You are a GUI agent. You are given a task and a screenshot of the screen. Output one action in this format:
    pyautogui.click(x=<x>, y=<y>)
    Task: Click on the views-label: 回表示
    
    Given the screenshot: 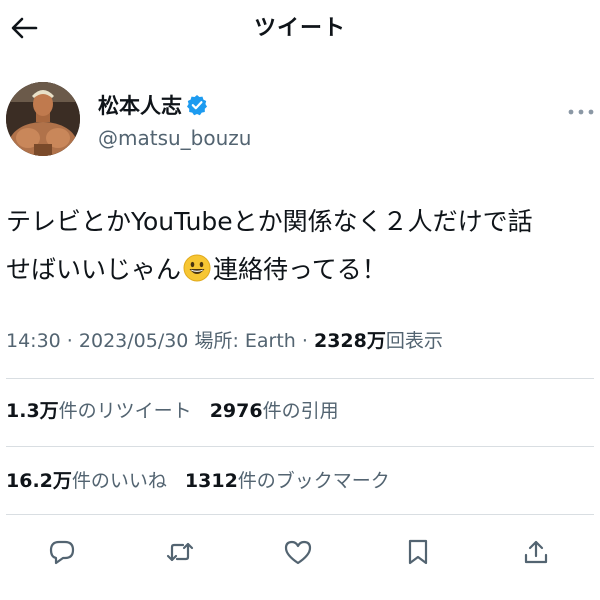 What is the action you would take?
    pyautogui.click(x=414, y=341)
    